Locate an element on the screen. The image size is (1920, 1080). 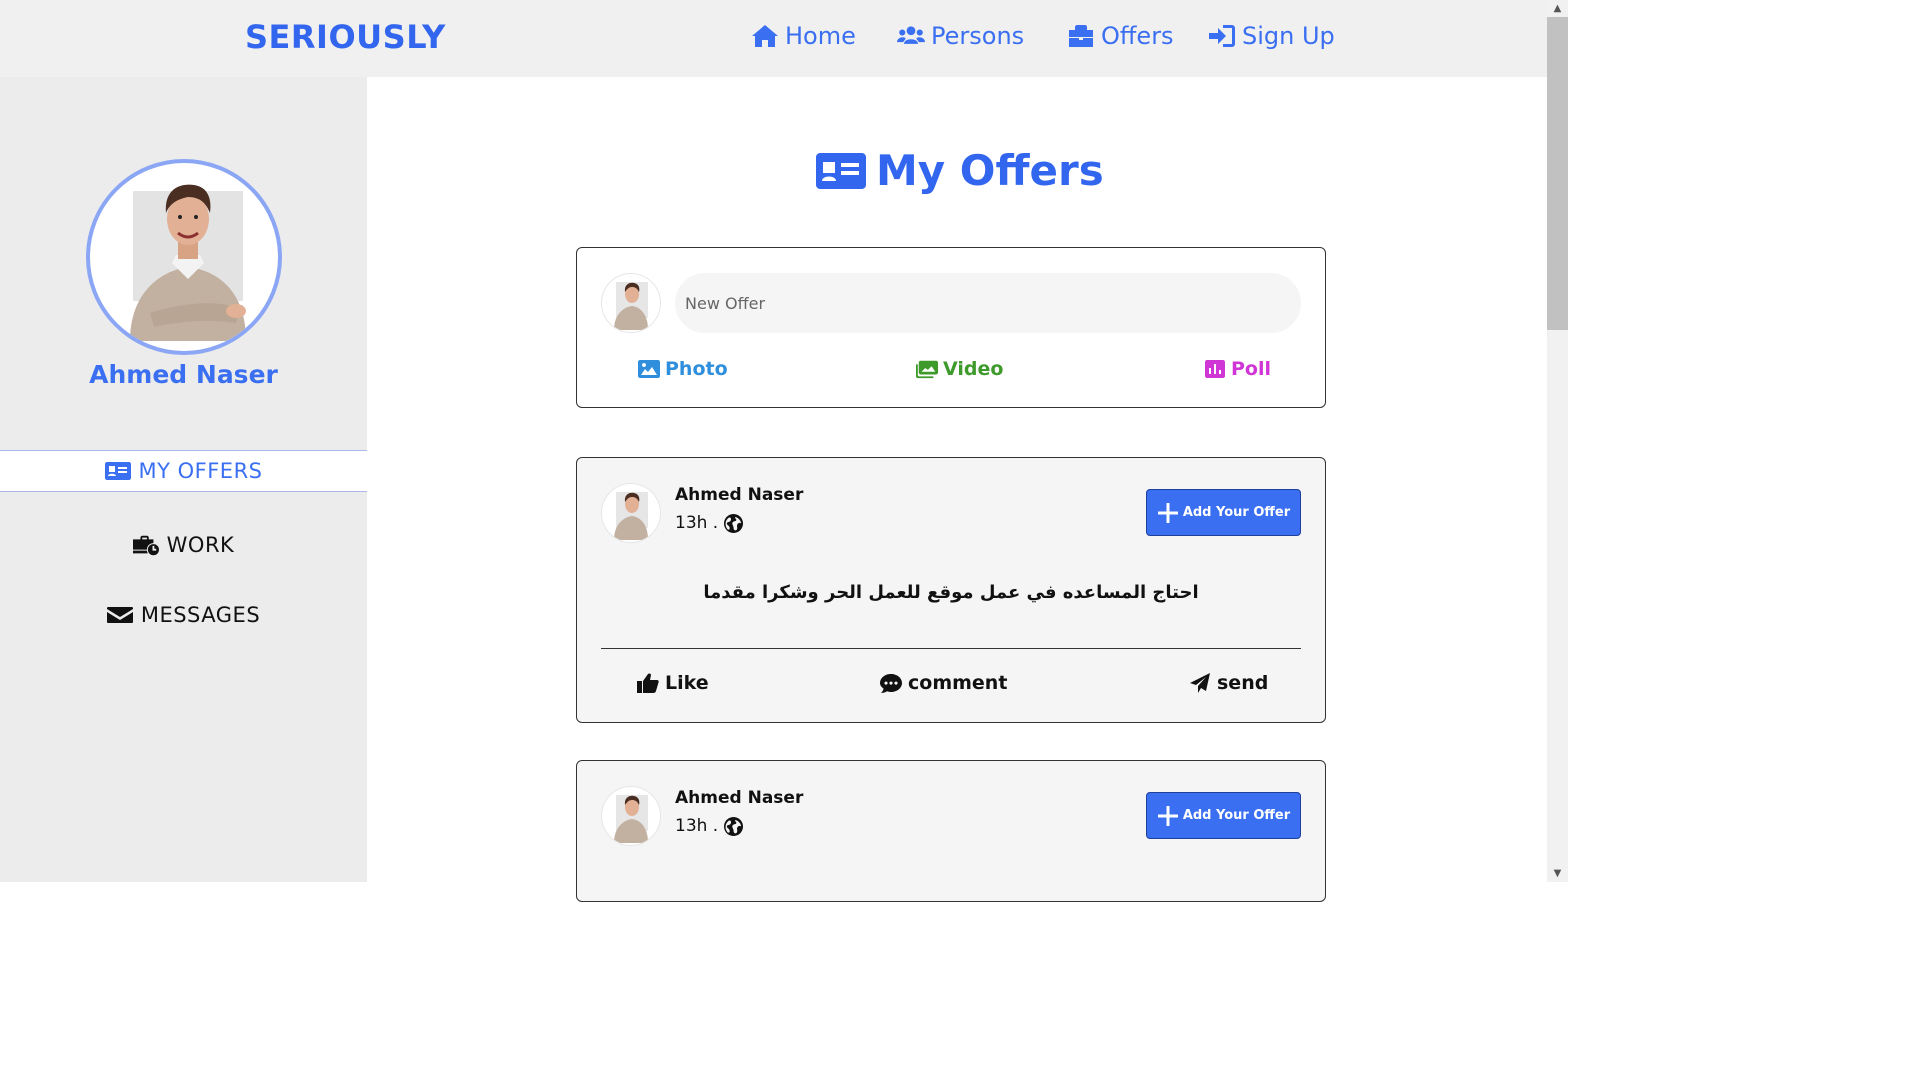
video-button: Video is located at coordinates (959, 369).